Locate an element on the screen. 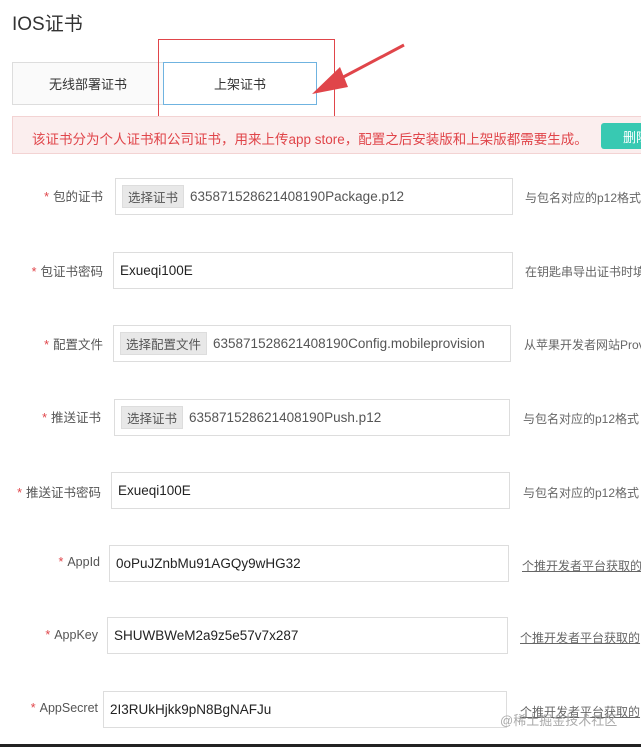 The image size is (641, 747). label-config-file: * 配置文件 is located at coordinates (73, 345).